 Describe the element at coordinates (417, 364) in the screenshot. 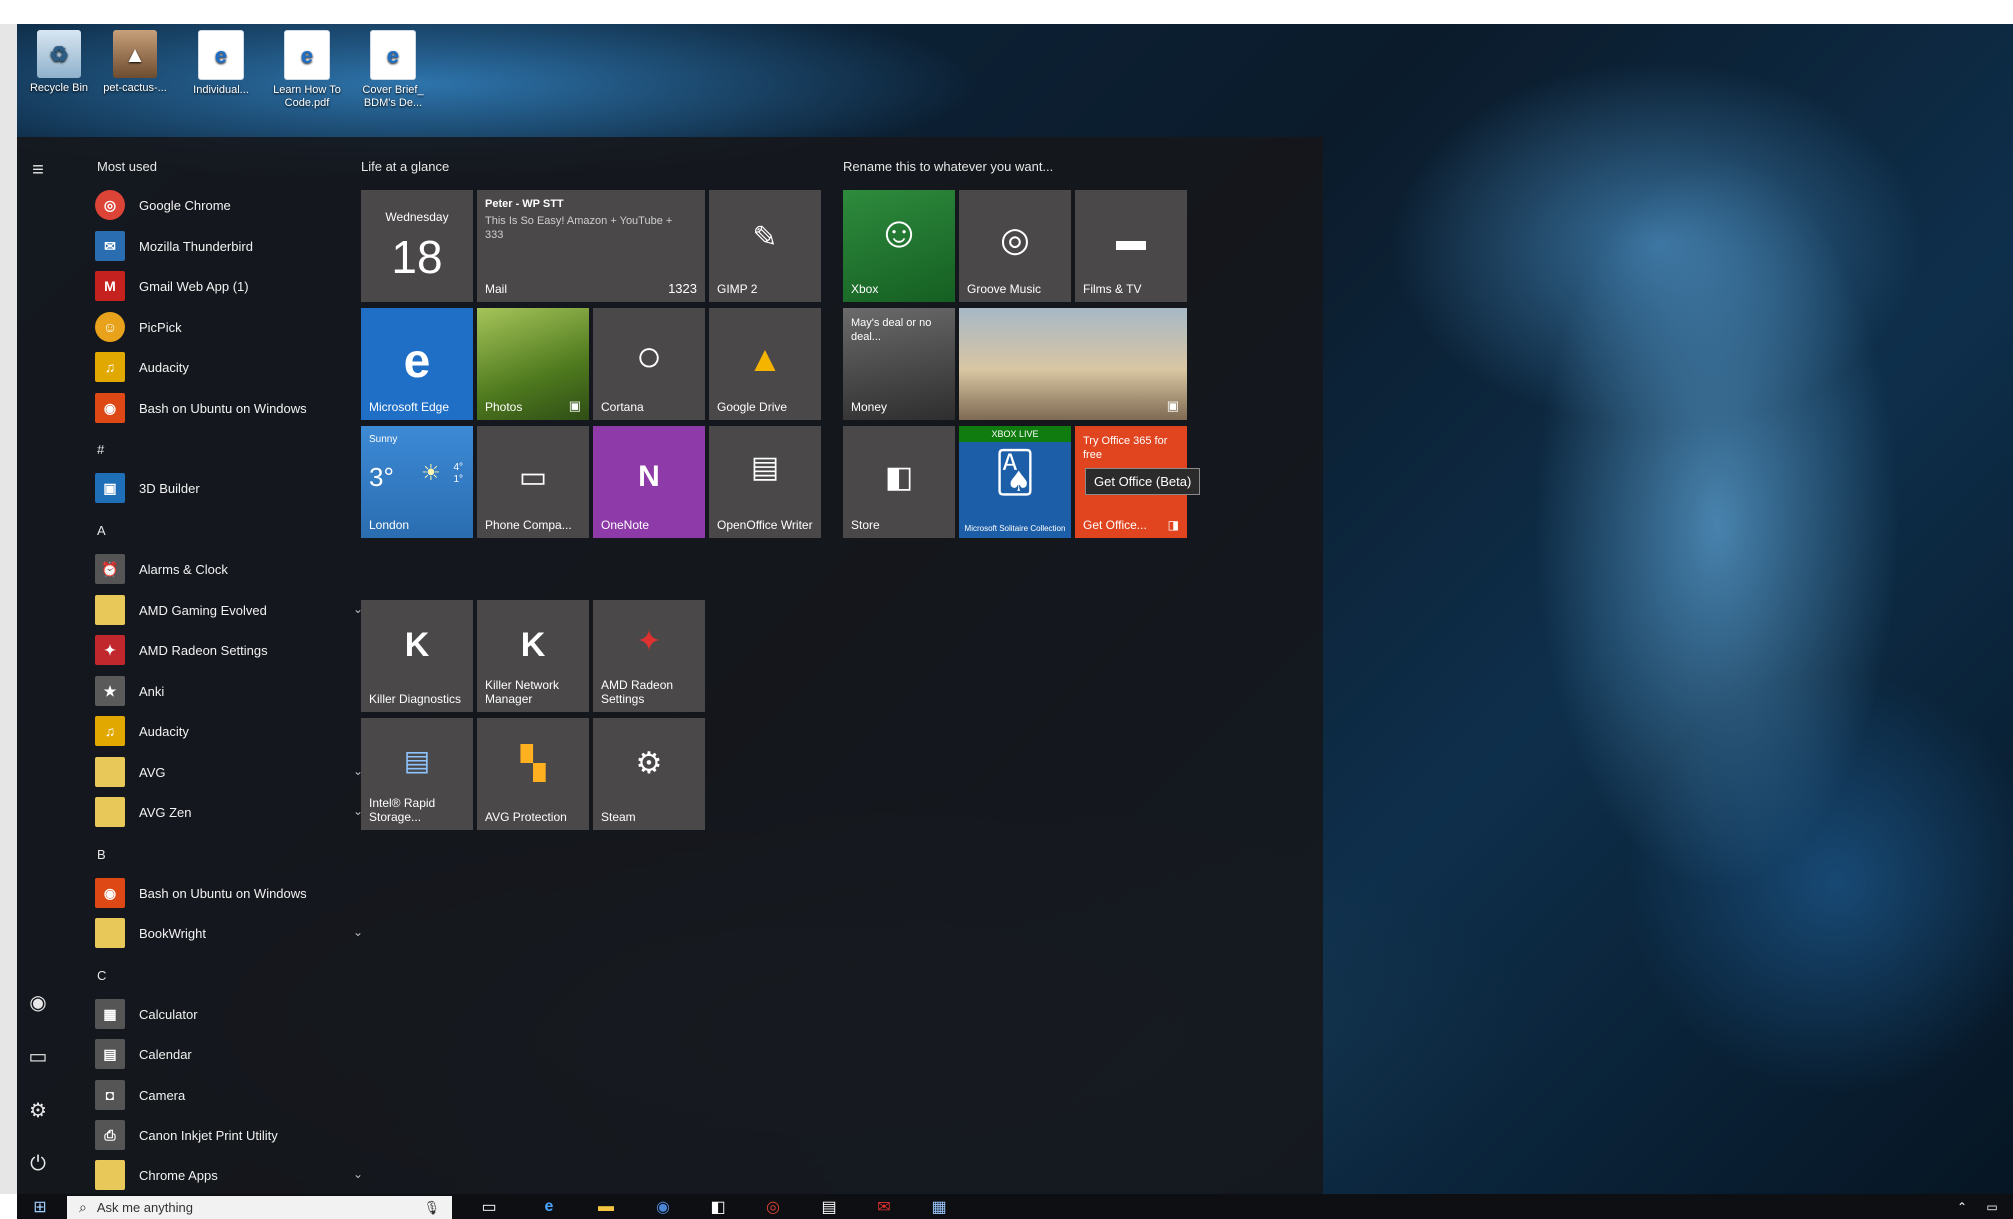

I see `tile-microsoft-edge: e Microsoft Edge` at that location.